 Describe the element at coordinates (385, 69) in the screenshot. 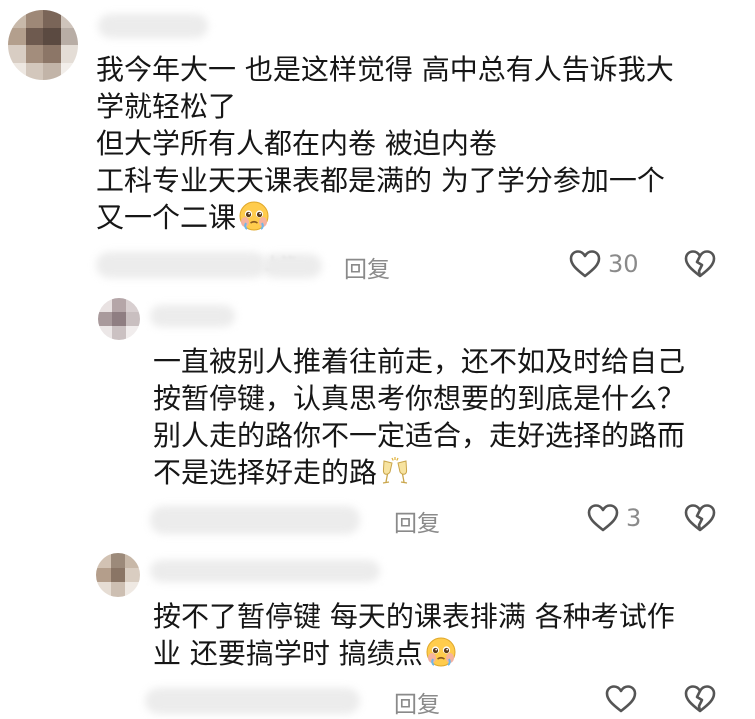

I see `comment-line: 我今年大一 也是这样觉得 高中总有人告诉我大` at that location.